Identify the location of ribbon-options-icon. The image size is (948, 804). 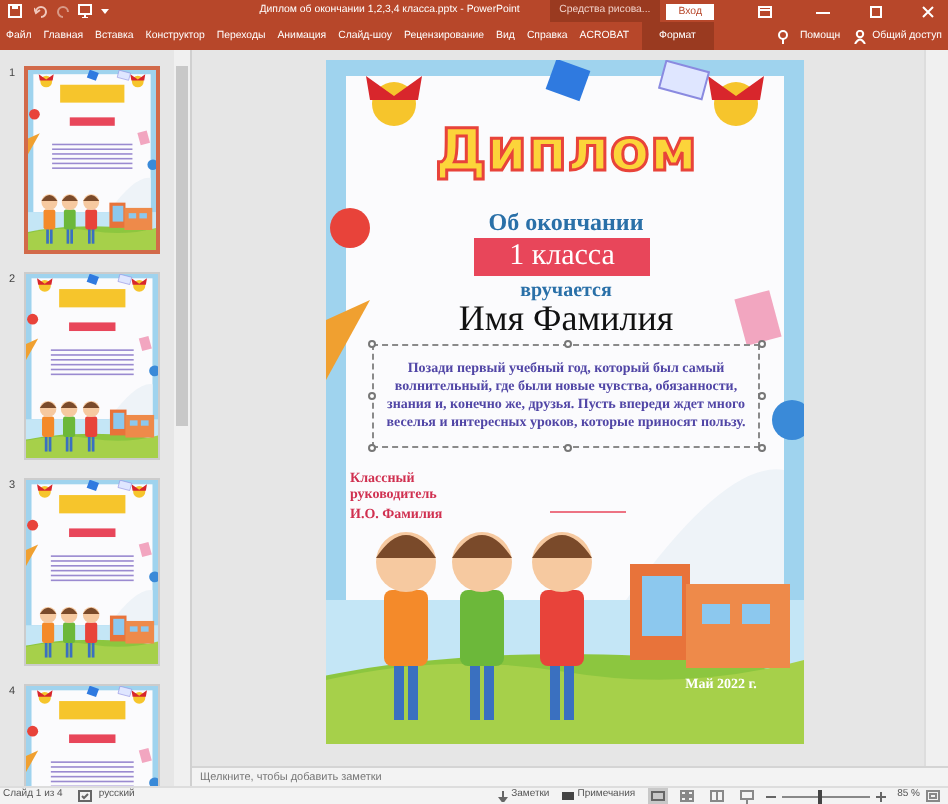
(765, 11).